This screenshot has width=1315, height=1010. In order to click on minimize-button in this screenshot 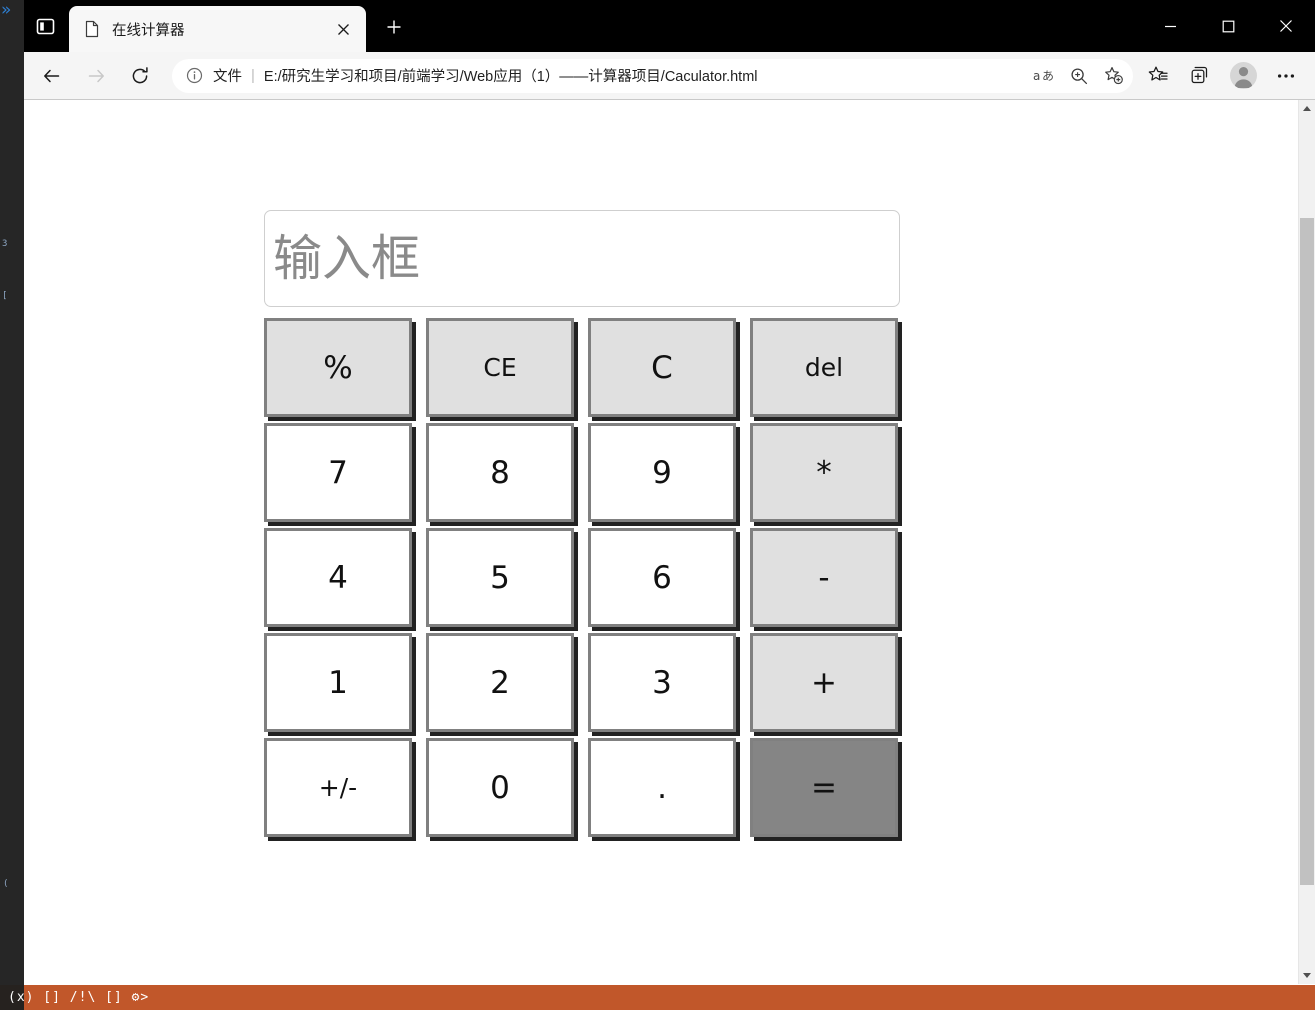, I will do `click(1170, 26)`.